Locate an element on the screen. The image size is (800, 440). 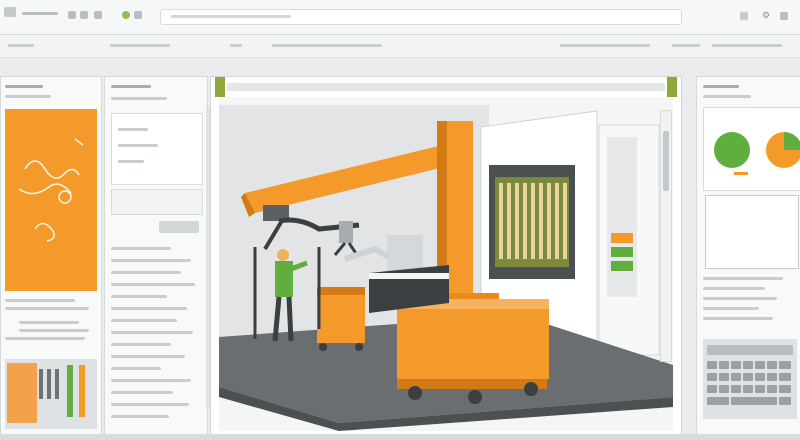
orange-preview-card is located at coordinates (51, 200).